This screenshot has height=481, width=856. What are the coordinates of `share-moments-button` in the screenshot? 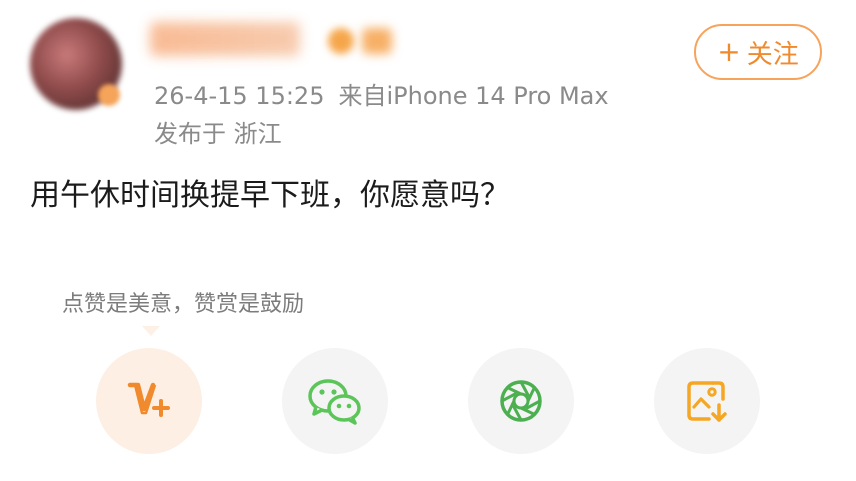 It's located at (521, 401).